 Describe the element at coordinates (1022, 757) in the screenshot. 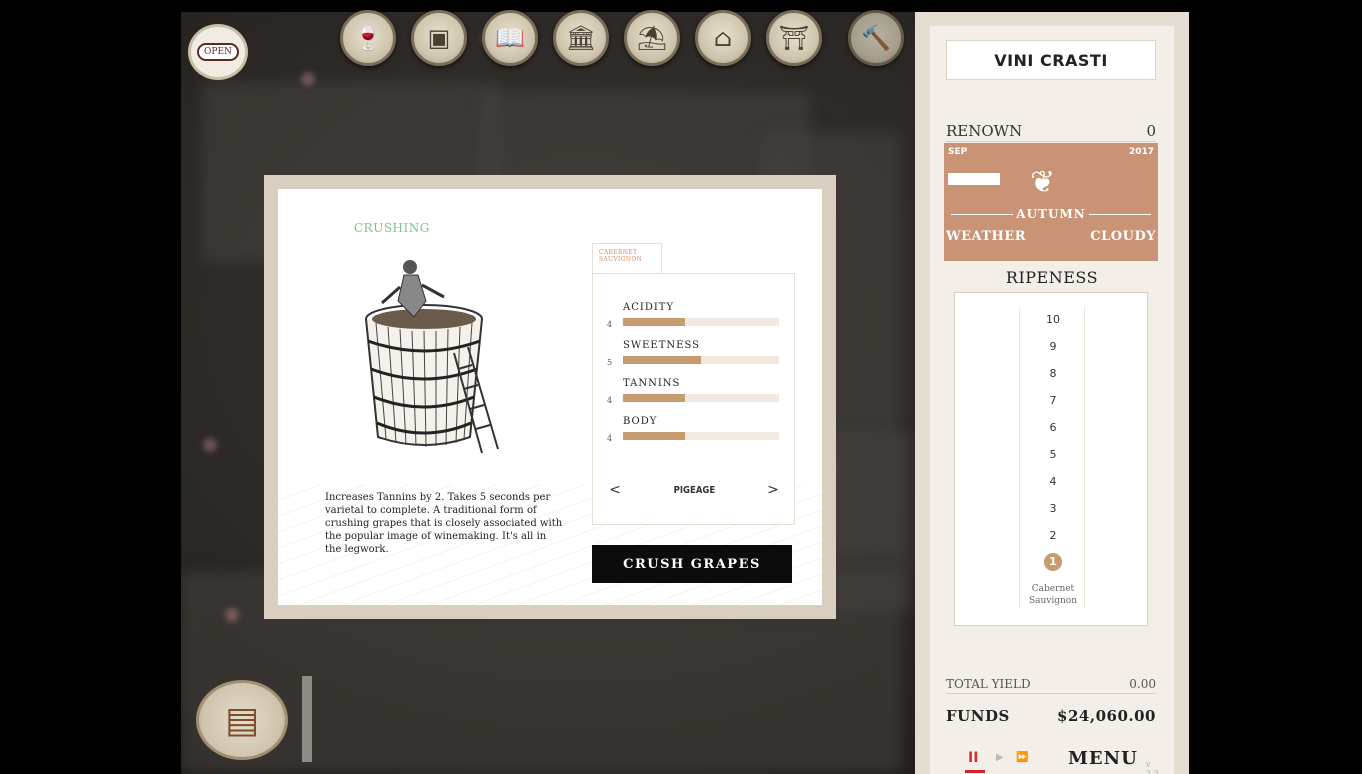

I see `fast-forward-button: ⏩` at that location.